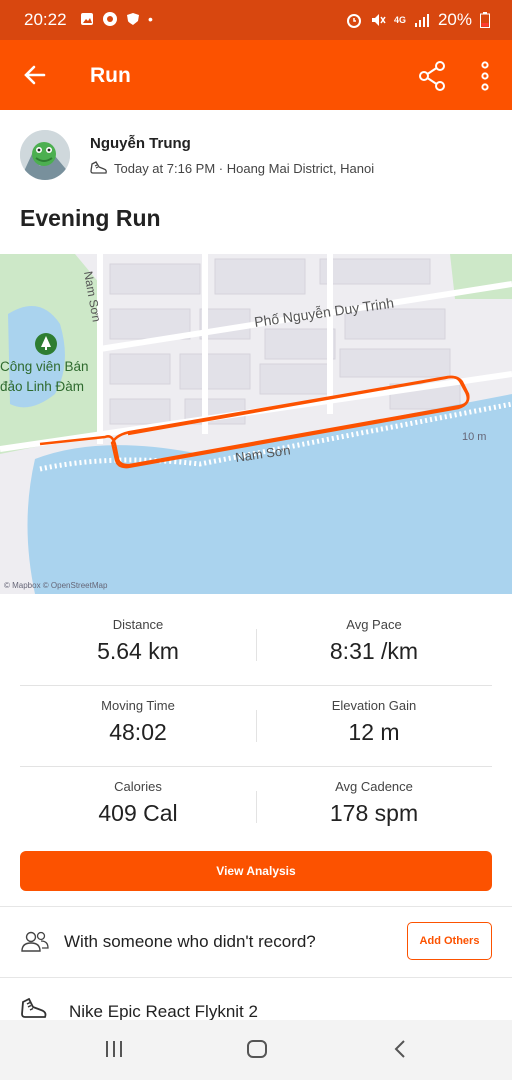 This screenshot has width=512, height=1080. I want to click on stat-label: Avg Pace, so click(374, 624).